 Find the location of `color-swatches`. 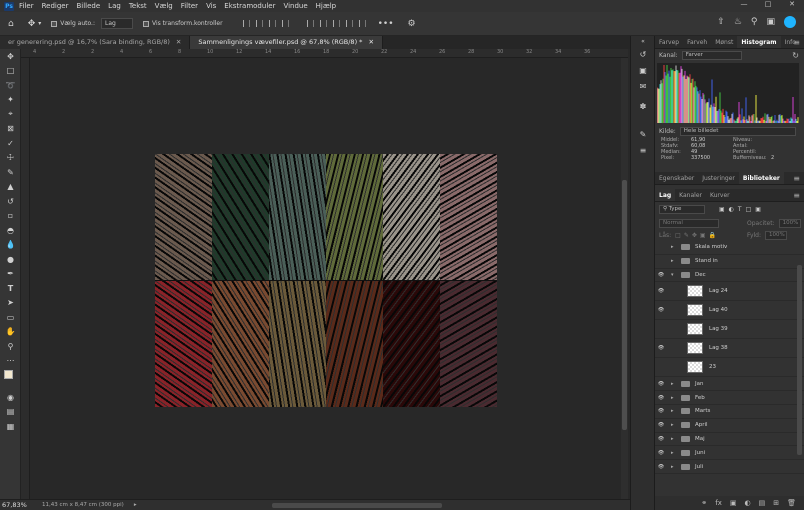

color-swatches is located at coordinates (10, 379).